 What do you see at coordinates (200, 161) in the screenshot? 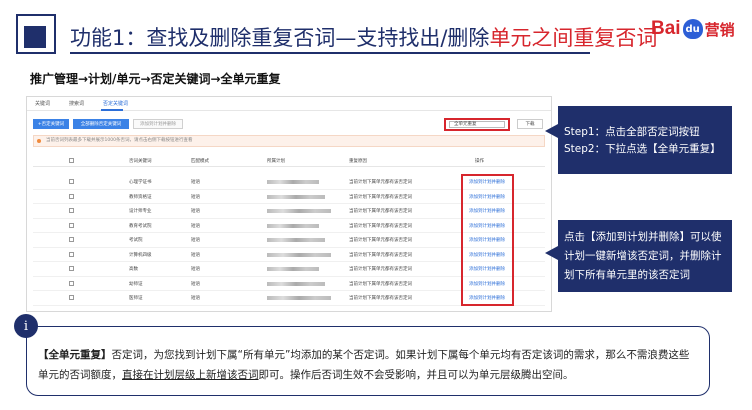
I see `col-match: 匹配模式` at bounding box center [200, 161].